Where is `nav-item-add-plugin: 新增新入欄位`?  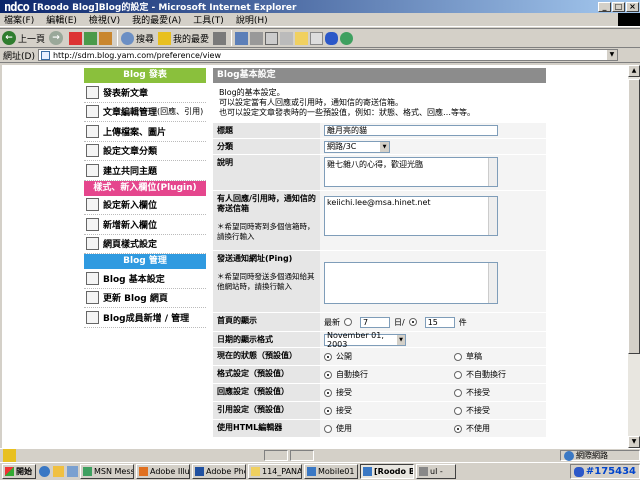
nav-item-add-plugin: 新增新入欄位 is located at coordinates (145, 225).